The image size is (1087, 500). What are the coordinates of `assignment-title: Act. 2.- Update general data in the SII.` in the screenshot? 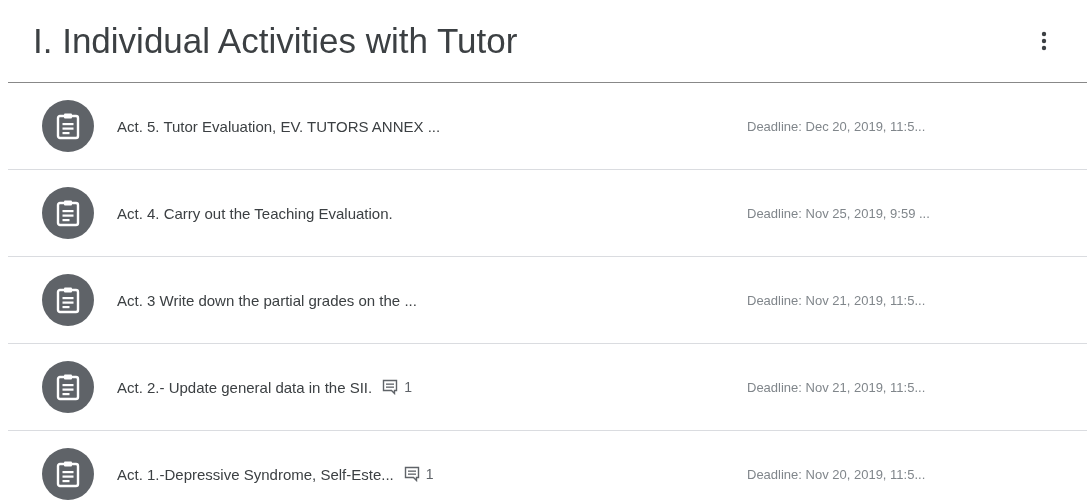 It's located at (245, 387).